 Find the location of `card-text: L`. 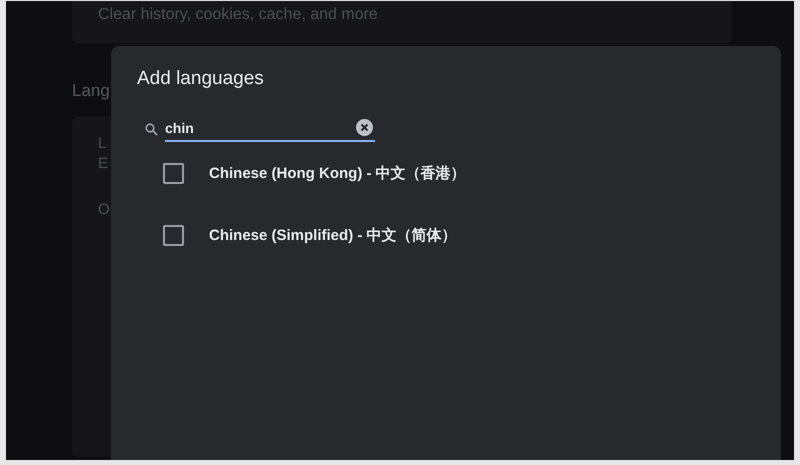

card-text: L is located at coordinates (102, 144).